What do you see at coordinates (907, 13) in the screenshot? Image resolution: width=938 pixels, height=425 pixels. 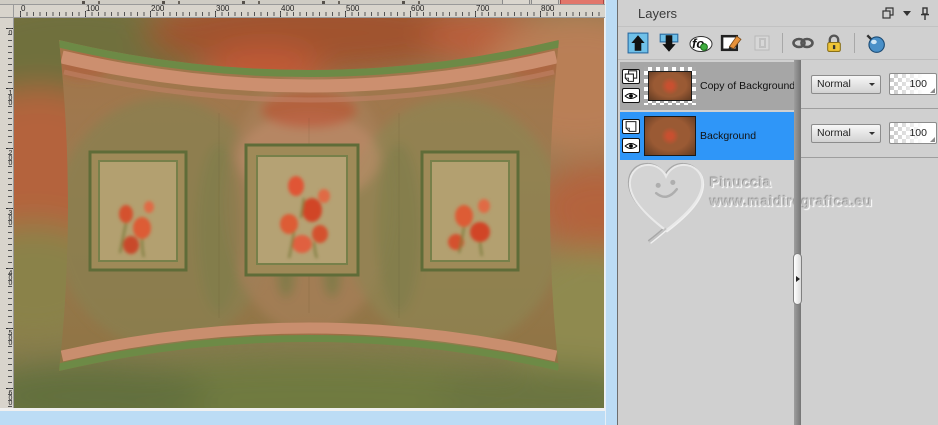 I see `menu-caret-icon` at bounding box center [907, 13].